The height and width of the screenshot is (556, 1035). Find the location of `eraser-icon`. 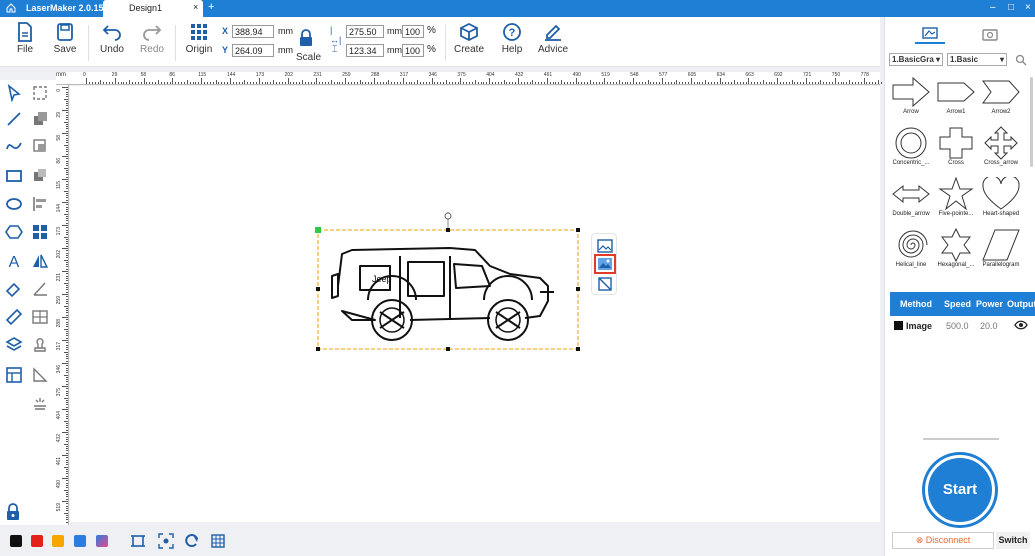

eraser-icon is located at coordinates (14, 289).